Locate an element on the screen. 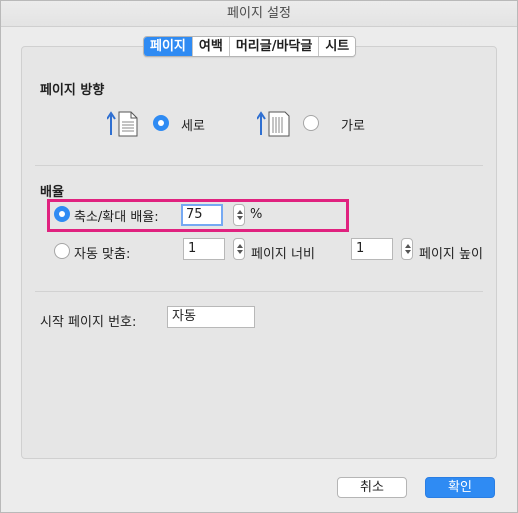 This screenshot has width=518, height=513. tab-page: 페이지 is located at coordinates (168, 46).